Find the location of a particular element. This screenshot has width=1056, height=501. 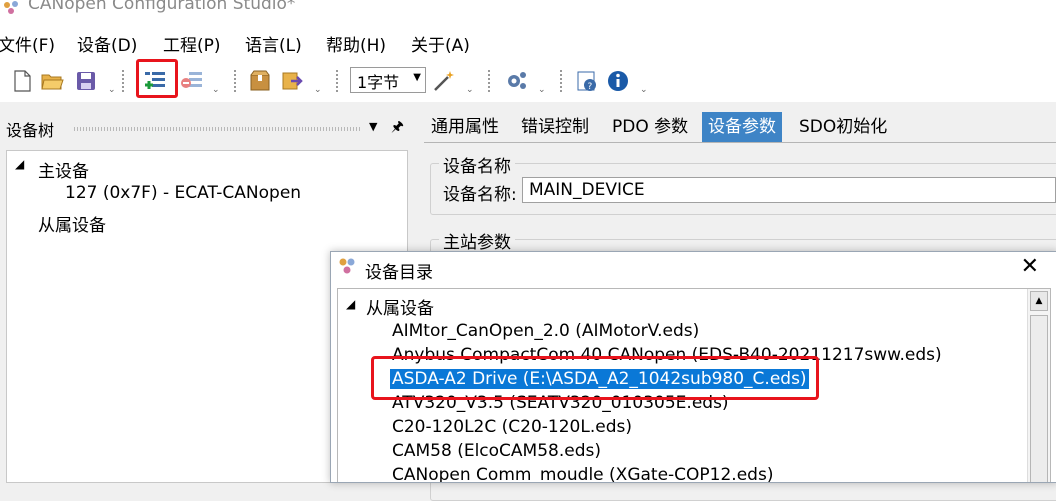

settings-icon is located at coordinates (516, 81).